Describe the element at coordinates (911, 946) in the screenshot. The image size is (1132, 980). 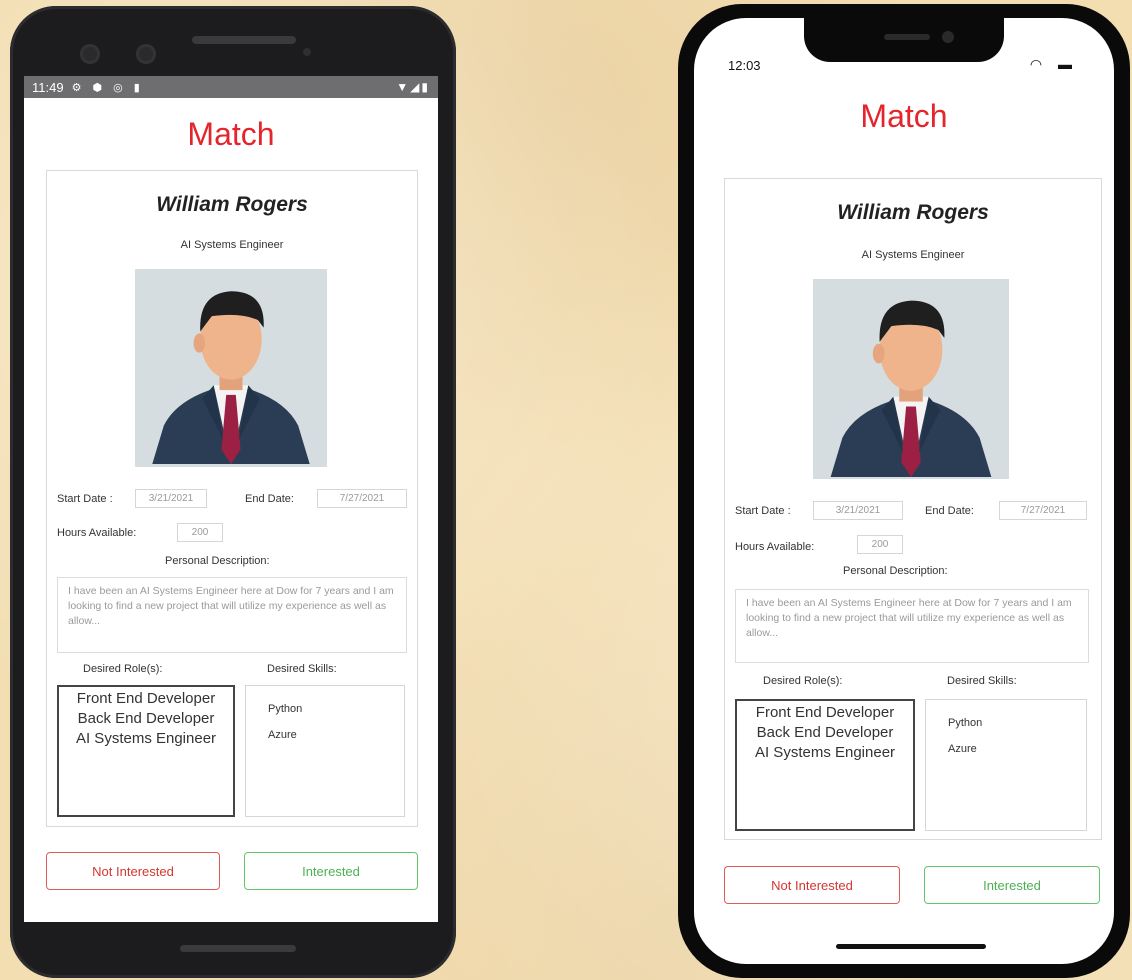
I see `home-indicator` at that location.